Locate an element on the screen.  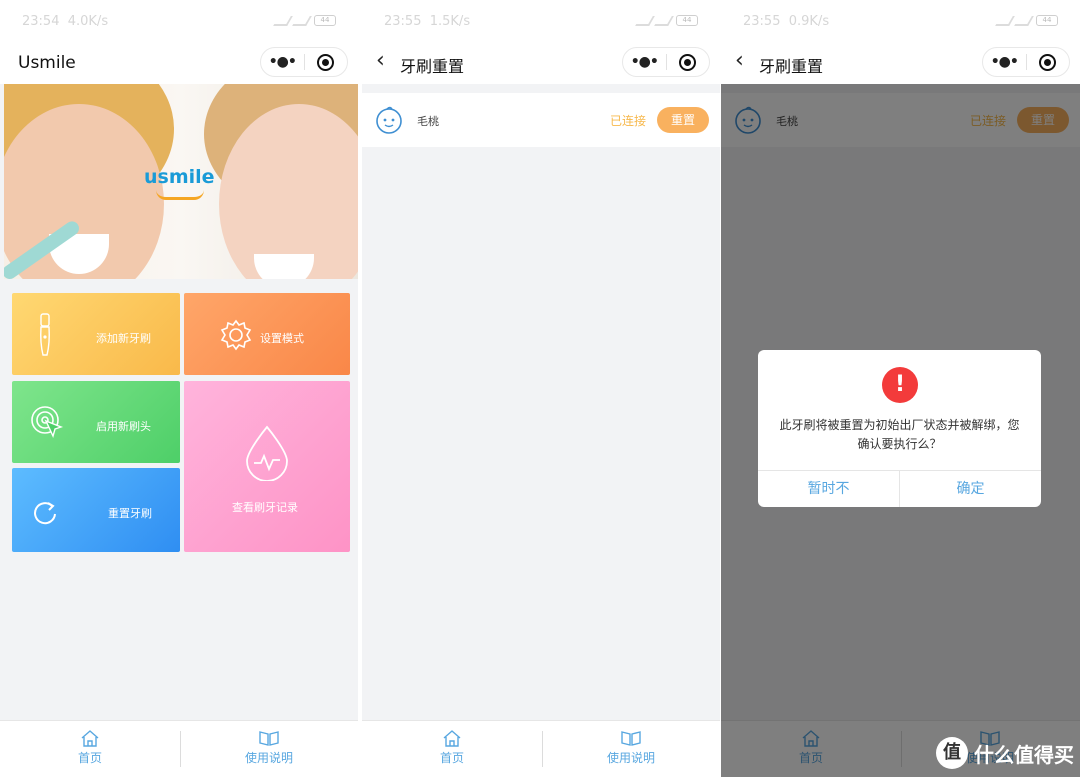
usmile-logo: usmile is located at coordinates (179, 177).